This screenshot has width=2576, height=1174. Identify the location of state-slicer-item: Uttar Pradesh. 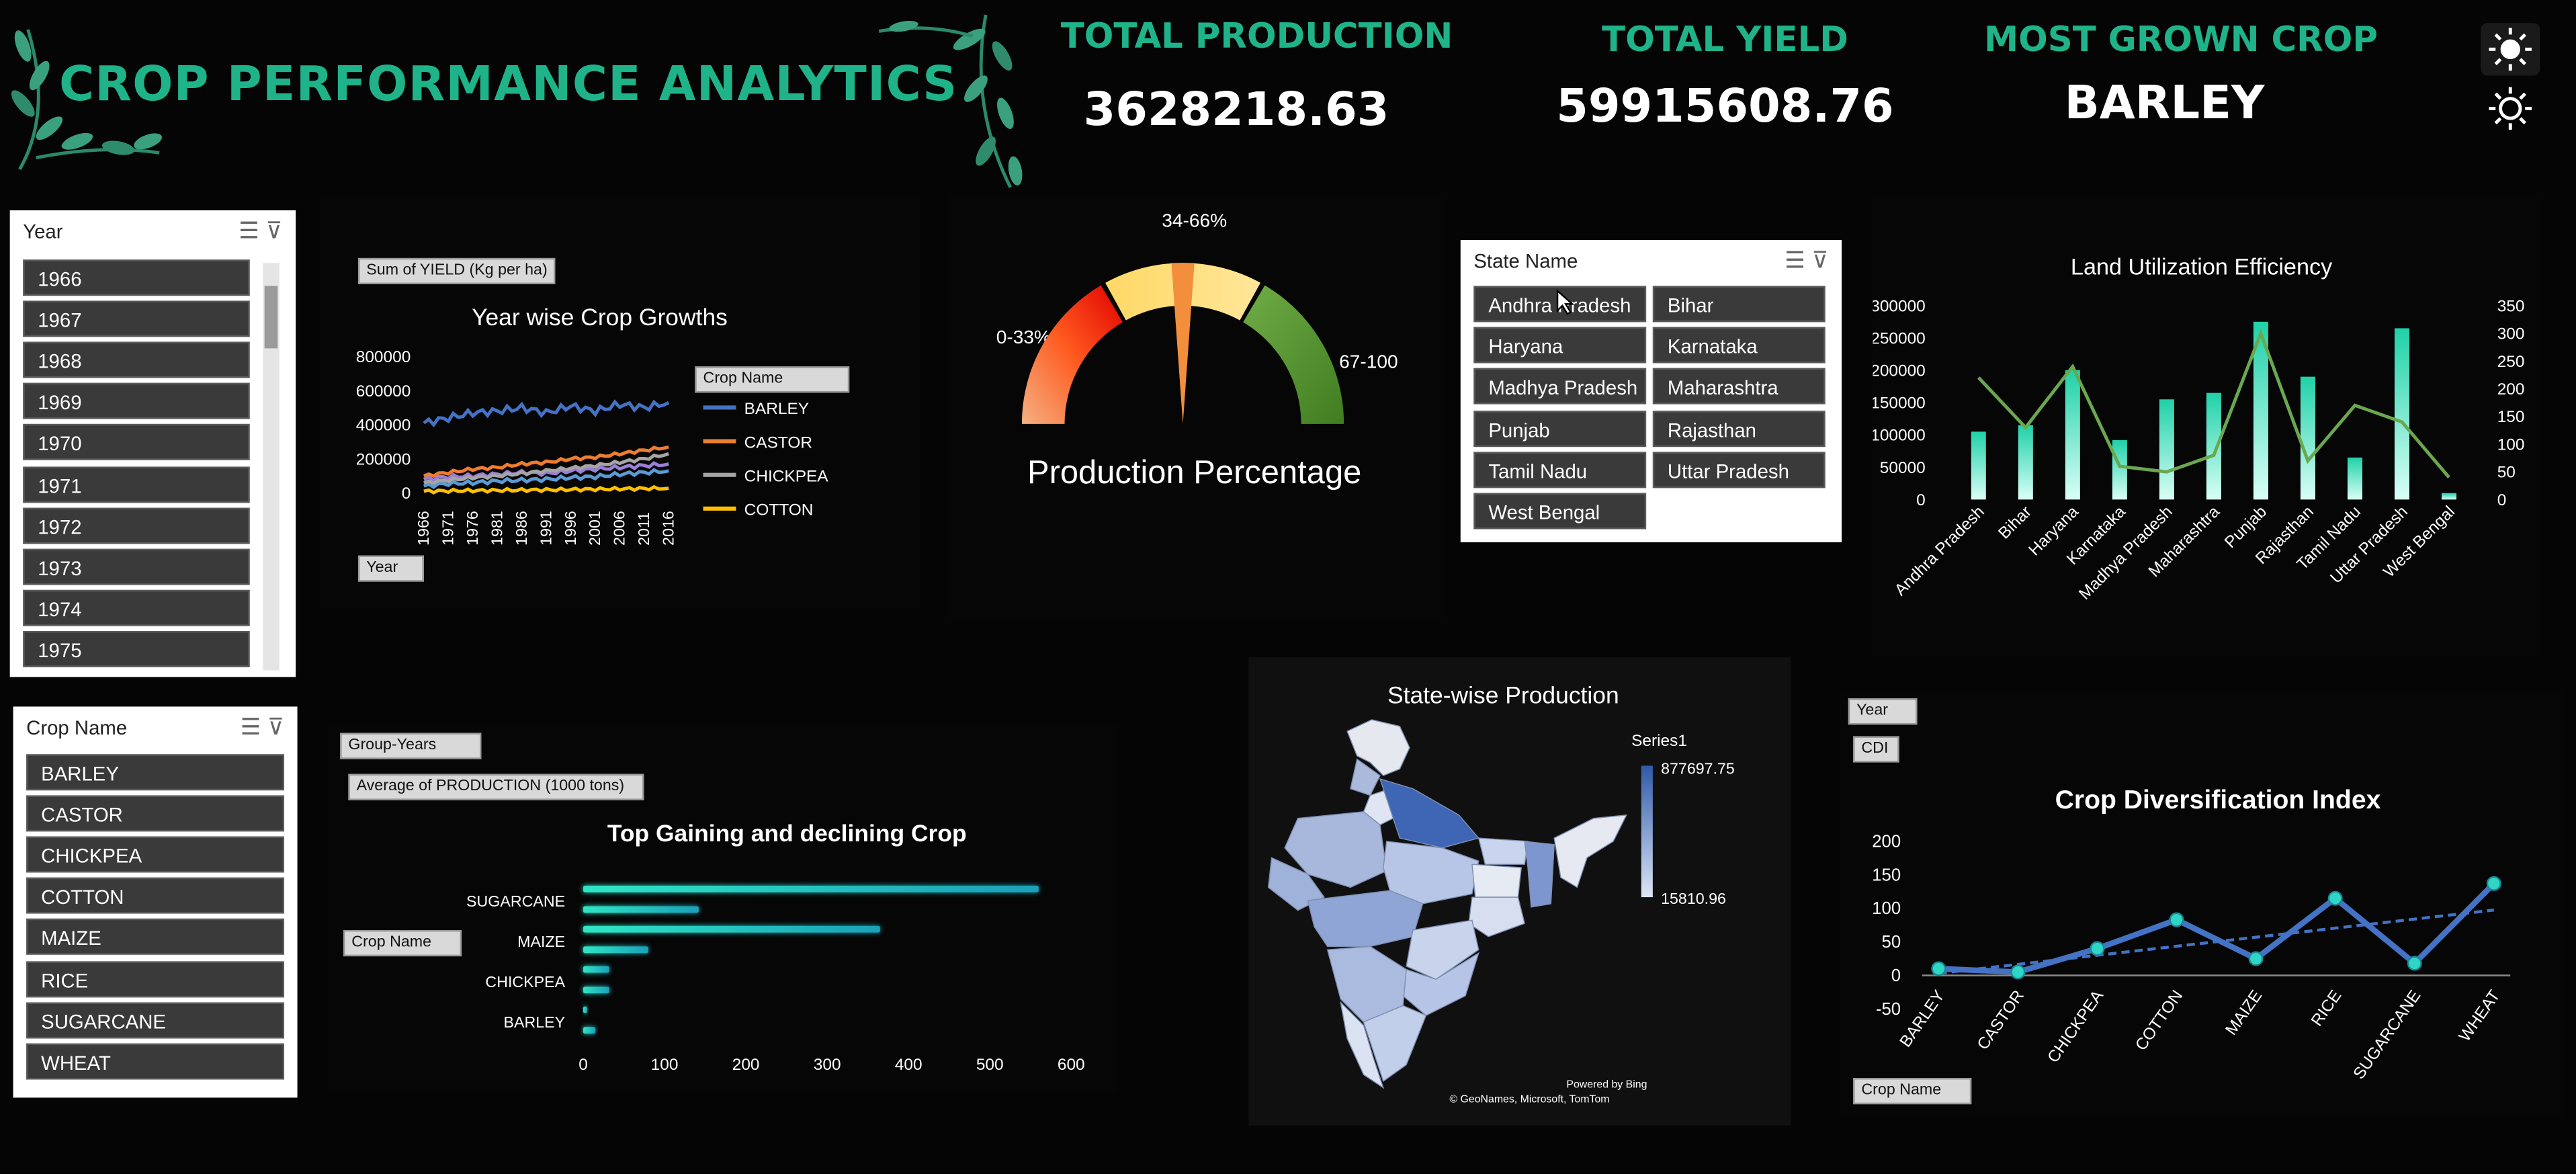
(1739, 470).